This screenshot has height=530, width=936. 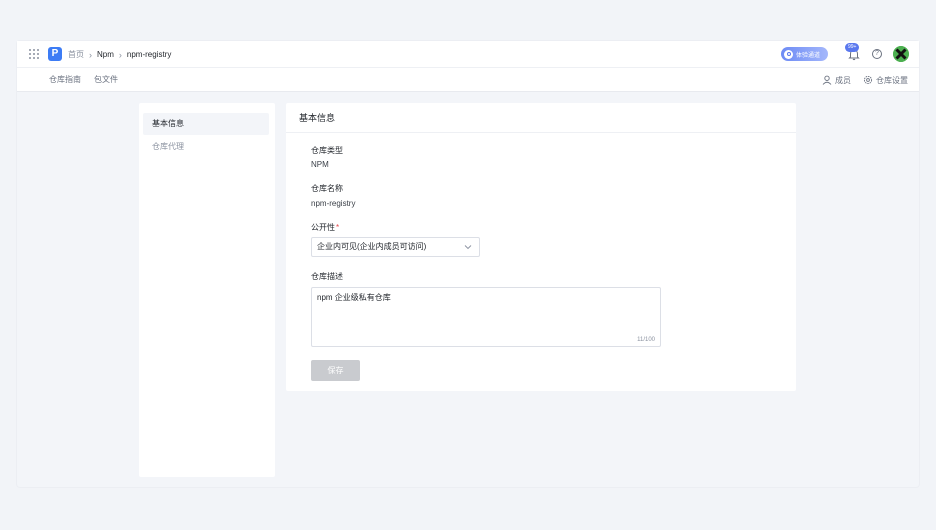 I want to click on visibility-label: 公开性*, so click(x=325, y=227).